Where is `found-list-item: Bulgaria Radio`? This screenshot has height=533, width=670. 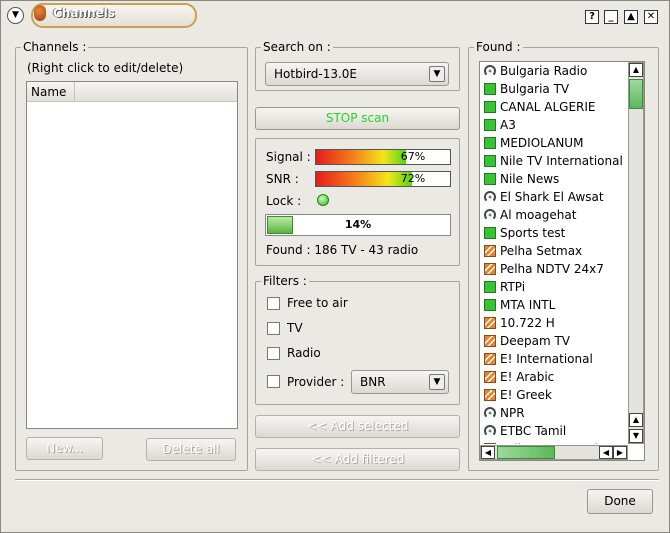
found-list-item: Bulgaria Radio is located at coordinates (553, 71).